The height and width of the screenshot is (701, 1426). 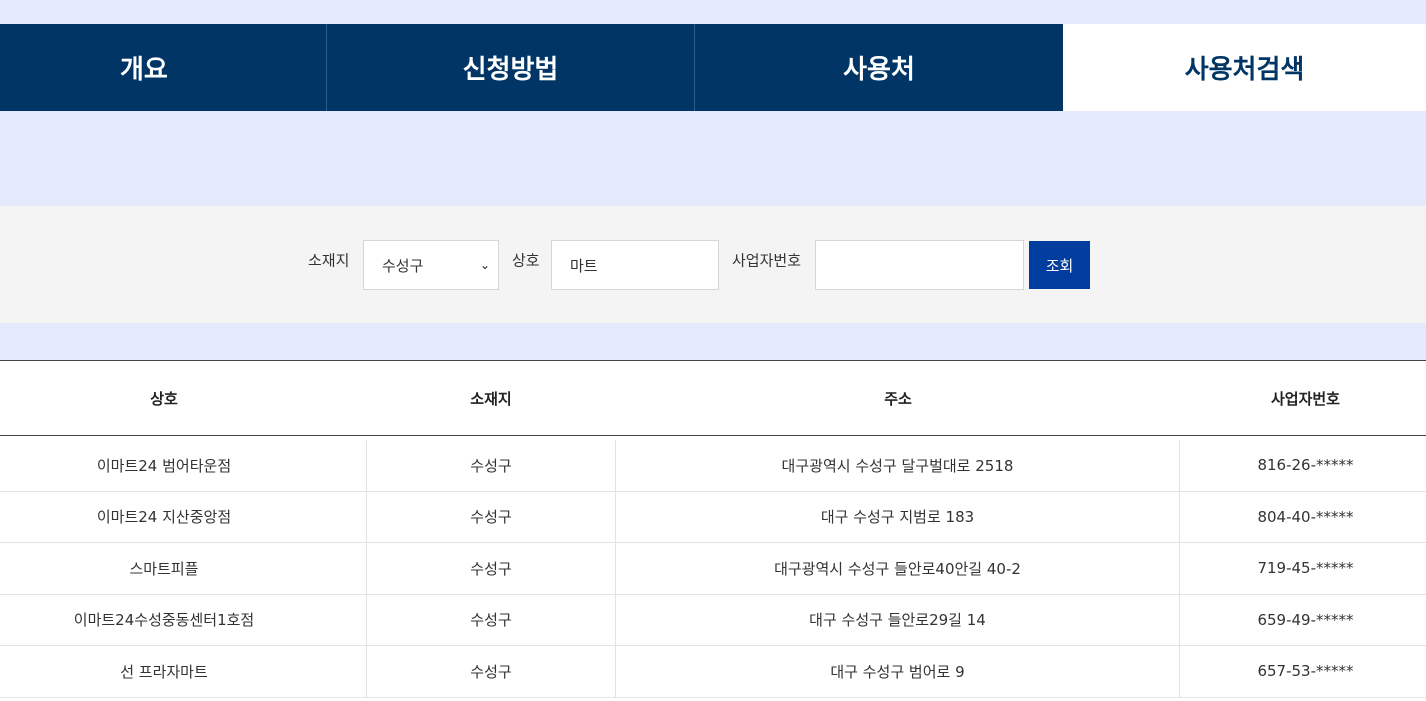 What do you see at coordinates (1305, 516) in the screenshot?
I see `cell-business-number: 804-40-*****` at bounding box center [1305, 516].